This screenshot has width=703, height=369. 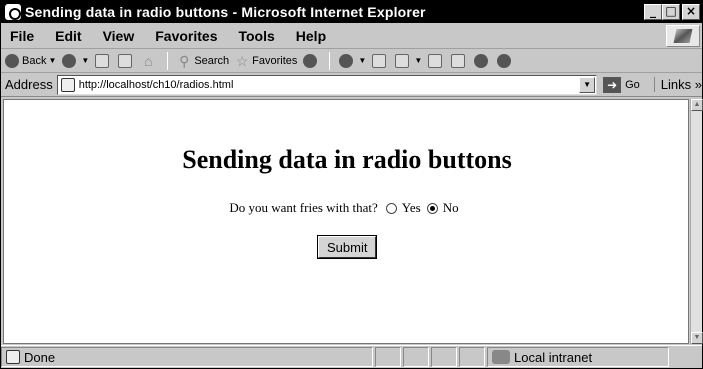 I want to click on ie-app-icon, so click(x=13, y=12).